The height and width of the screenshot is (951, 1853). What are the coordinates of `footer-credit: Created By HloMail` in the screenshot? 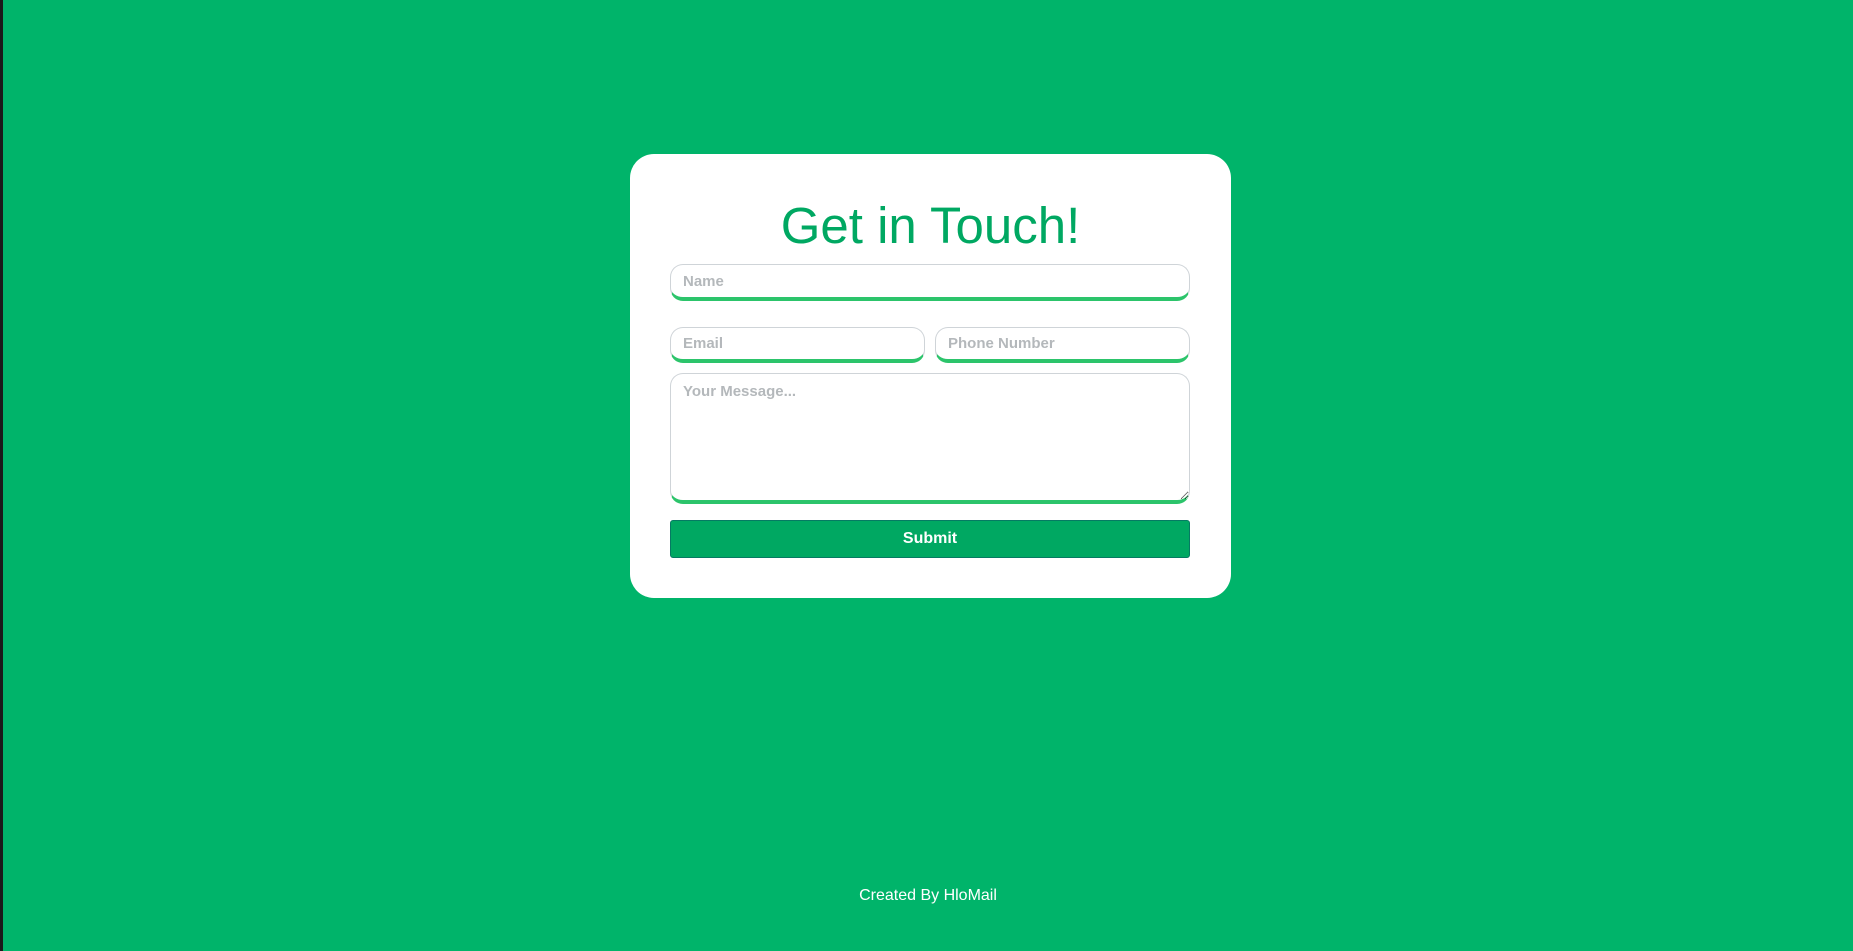 It's located at (928, 895).